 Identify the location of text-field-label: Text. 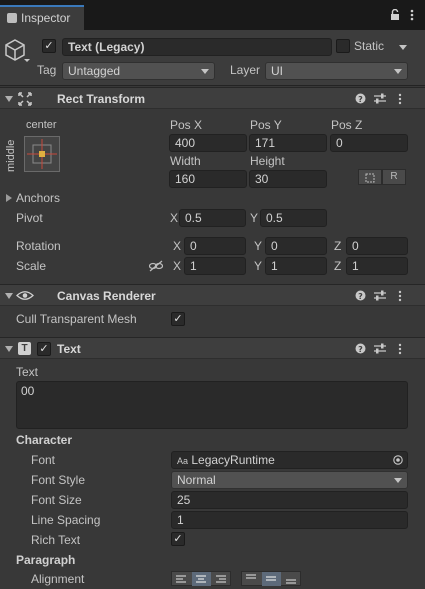
(27, 372).